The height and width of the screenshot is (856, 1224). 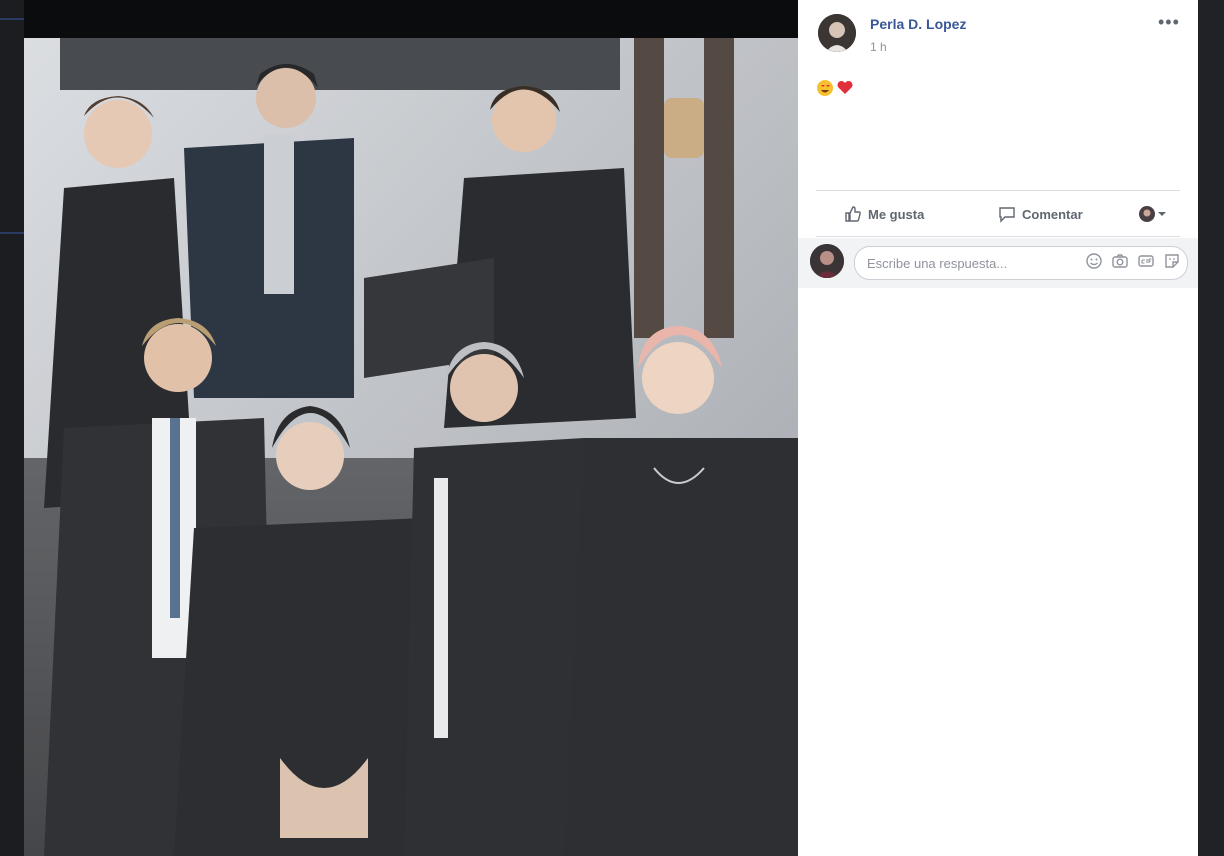 What do you see at coordinates (825, 88) in the screenshot?
I see `smiling-heart-eyes-emoji` at bounding box center [825, 88].